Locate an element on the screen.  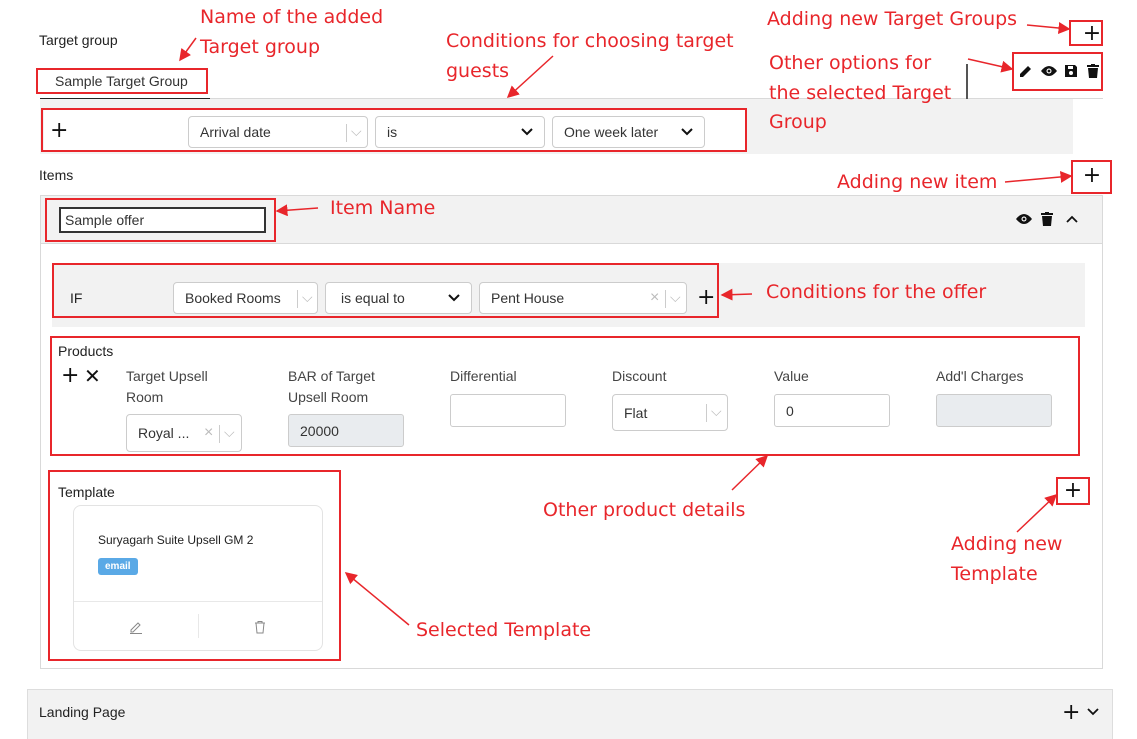
arrow-other-options is located at coordinates (990, 65).